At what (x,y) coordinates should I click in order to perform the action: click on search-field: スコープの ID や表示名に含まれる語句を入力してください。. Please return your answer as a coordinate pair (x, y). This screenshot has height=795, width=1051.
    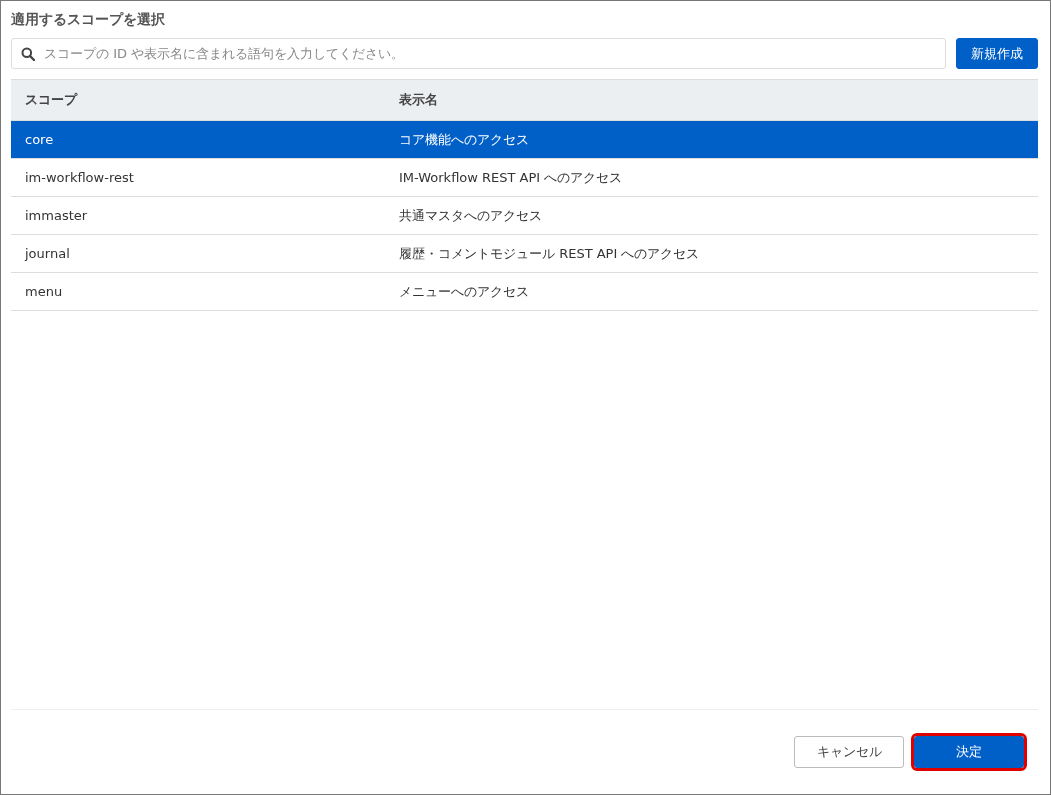
    Looking at the image, I should click on (478, 53).